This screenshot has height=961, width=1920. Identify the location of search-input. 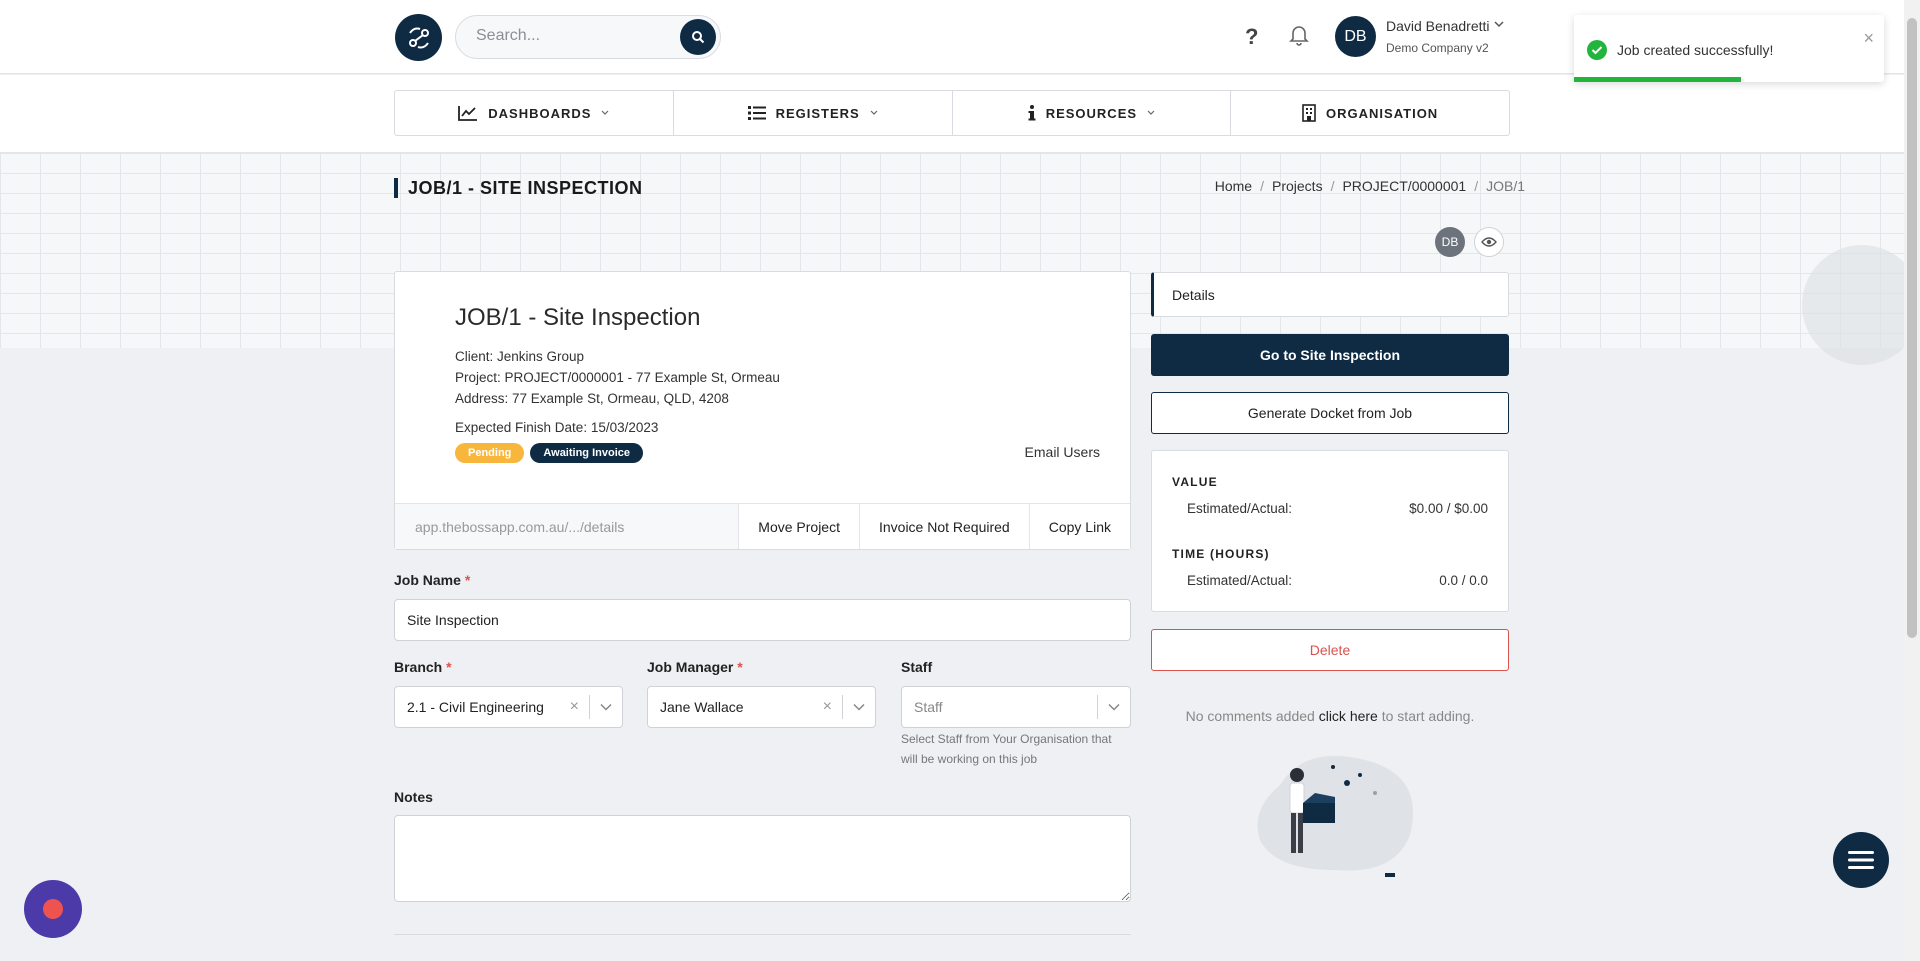
(571, 36).